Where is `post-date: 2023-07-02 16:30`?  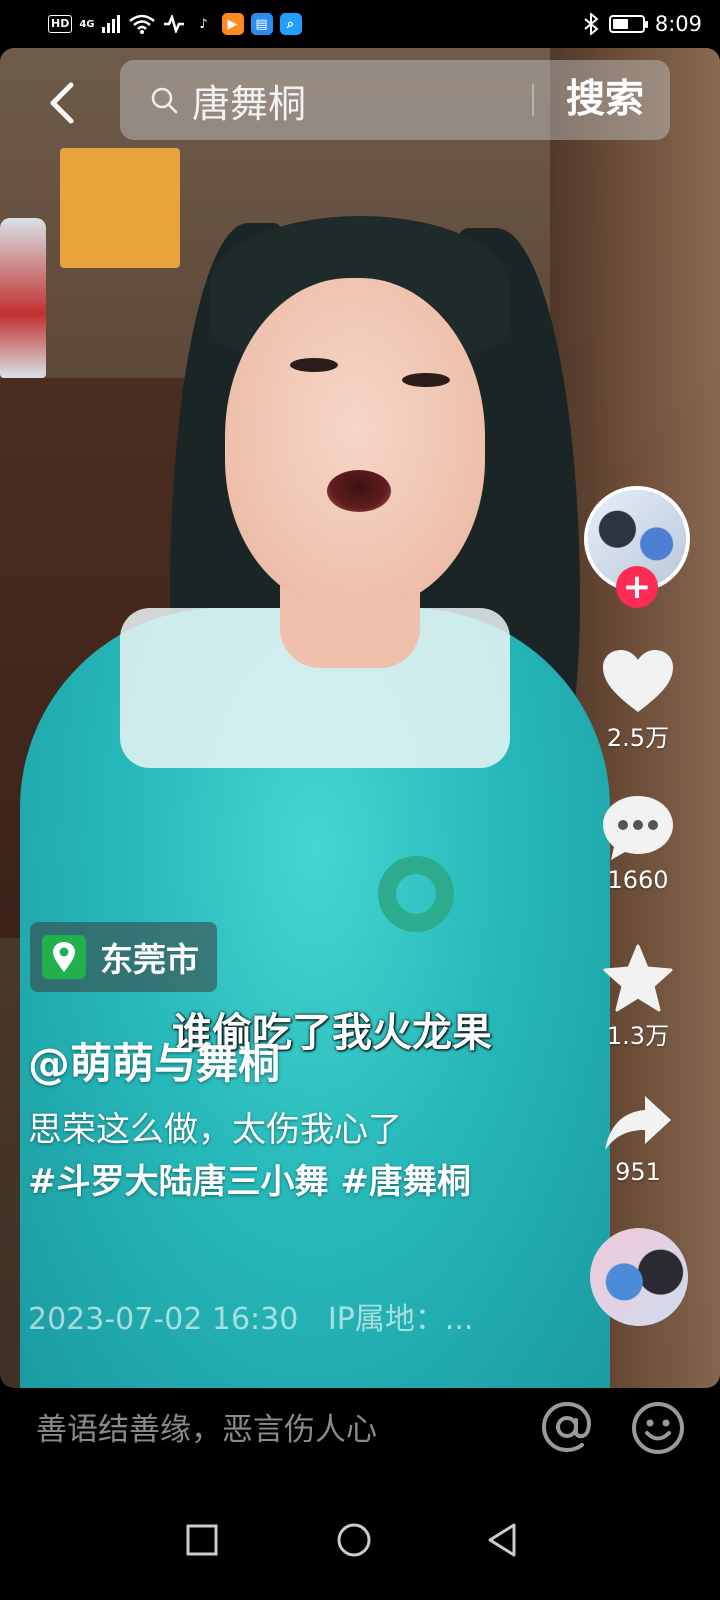 post-date: 2023-07-02 16:30 is located at coordinates (163, 1319).